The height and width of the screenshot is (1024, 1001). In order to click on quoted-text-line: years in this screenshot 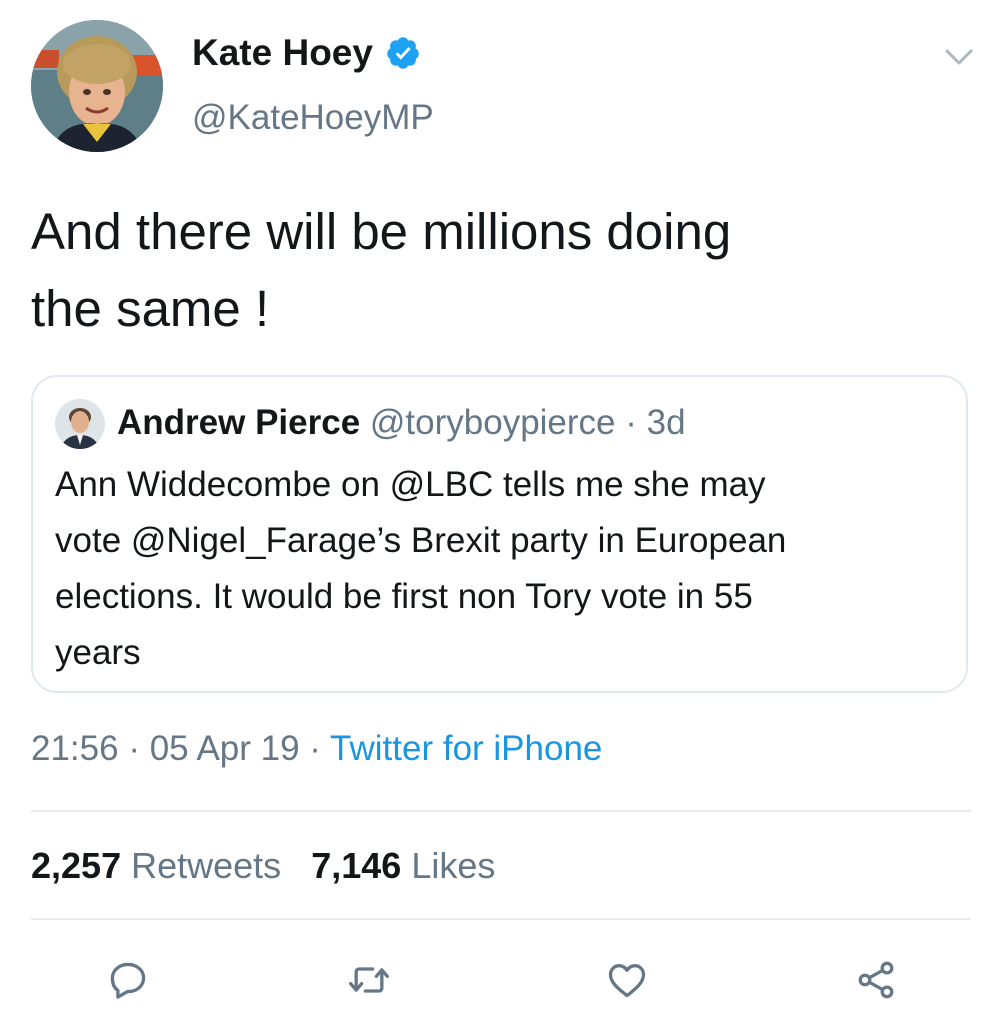, I will do `click(98, 652)`.